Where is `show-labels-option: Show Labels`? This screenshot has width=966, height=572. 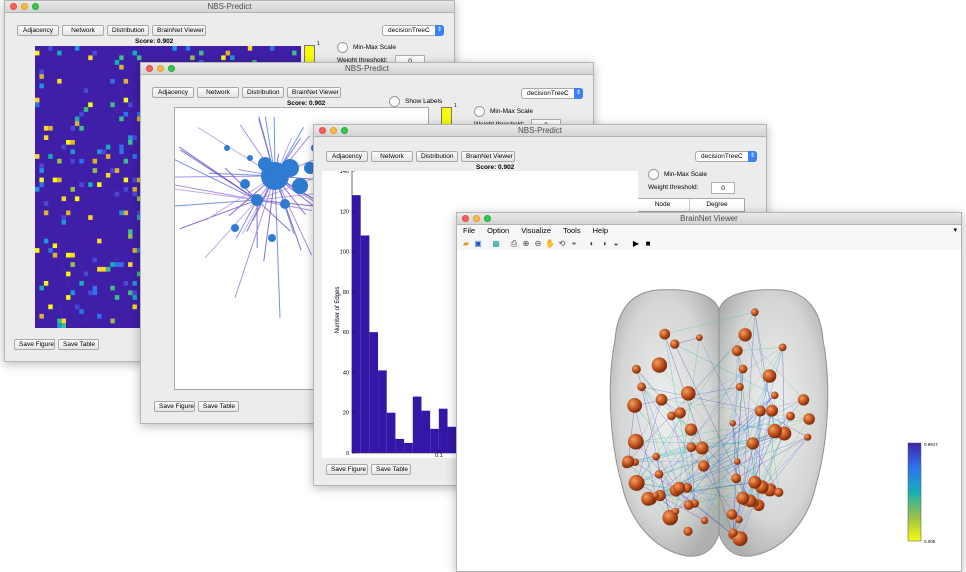 show-labels-option: Show Labels is located at coordinates (415, 101).